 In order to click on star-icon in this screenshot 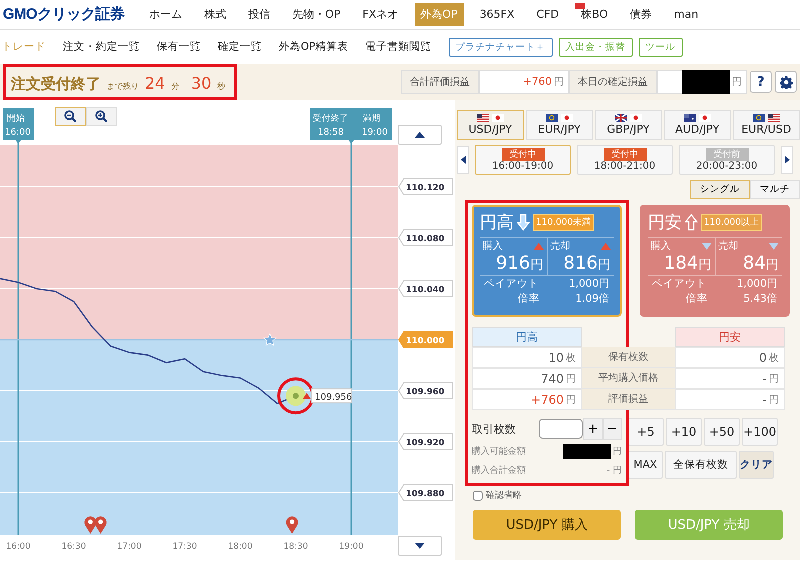, I will do `click(270, 339)`.